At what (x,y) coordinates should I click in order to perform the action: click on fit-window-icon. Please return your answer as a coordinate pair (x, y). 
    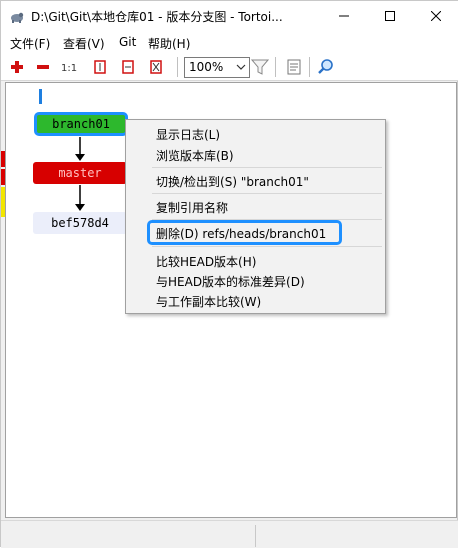
    Looking at the image, I should click on (156, 67).